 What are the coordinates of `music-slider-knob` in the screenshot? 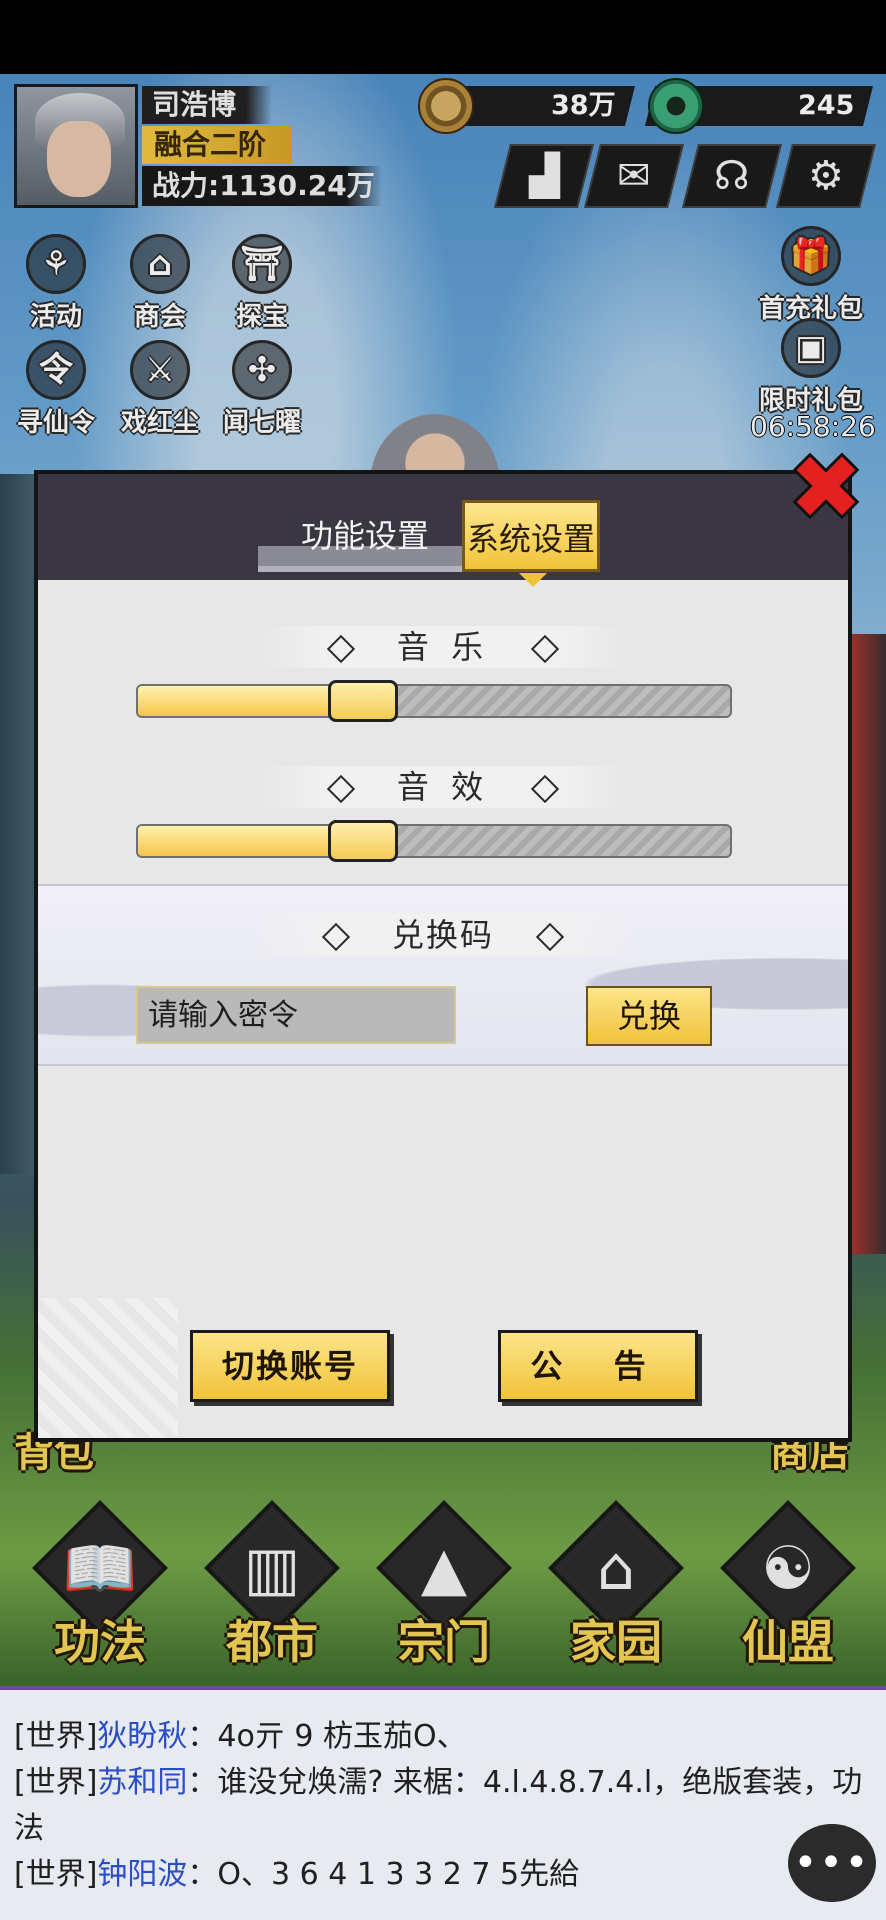 It's located at (362, 701).